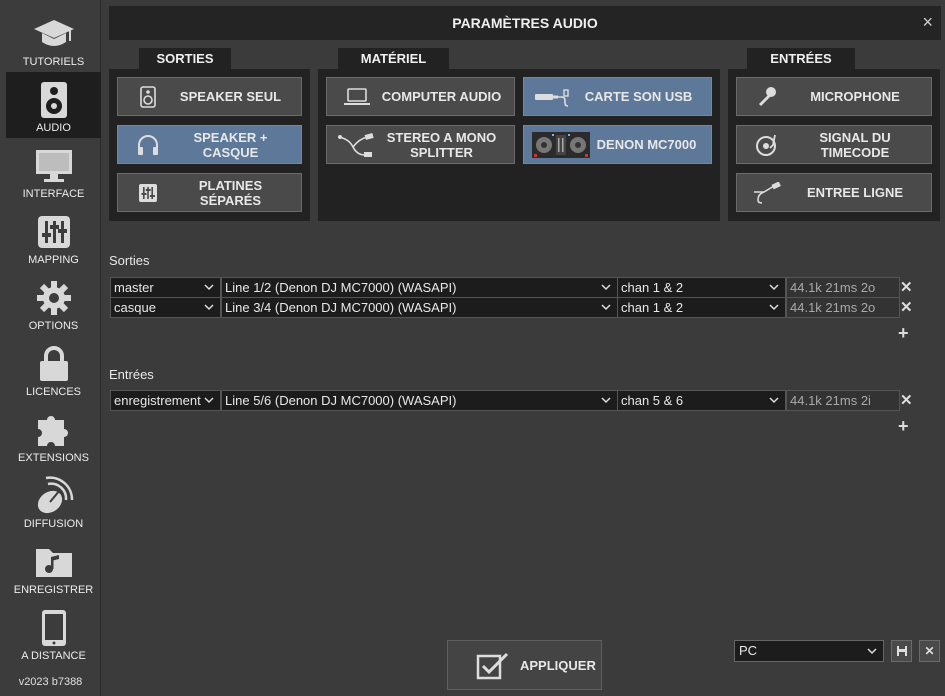 This screenshot has width=945, height=696. What do you see at coordinates (185, 59) in the screenshot?
I see `tab-sorties: SORTIES` at bounding box center [185, 59].